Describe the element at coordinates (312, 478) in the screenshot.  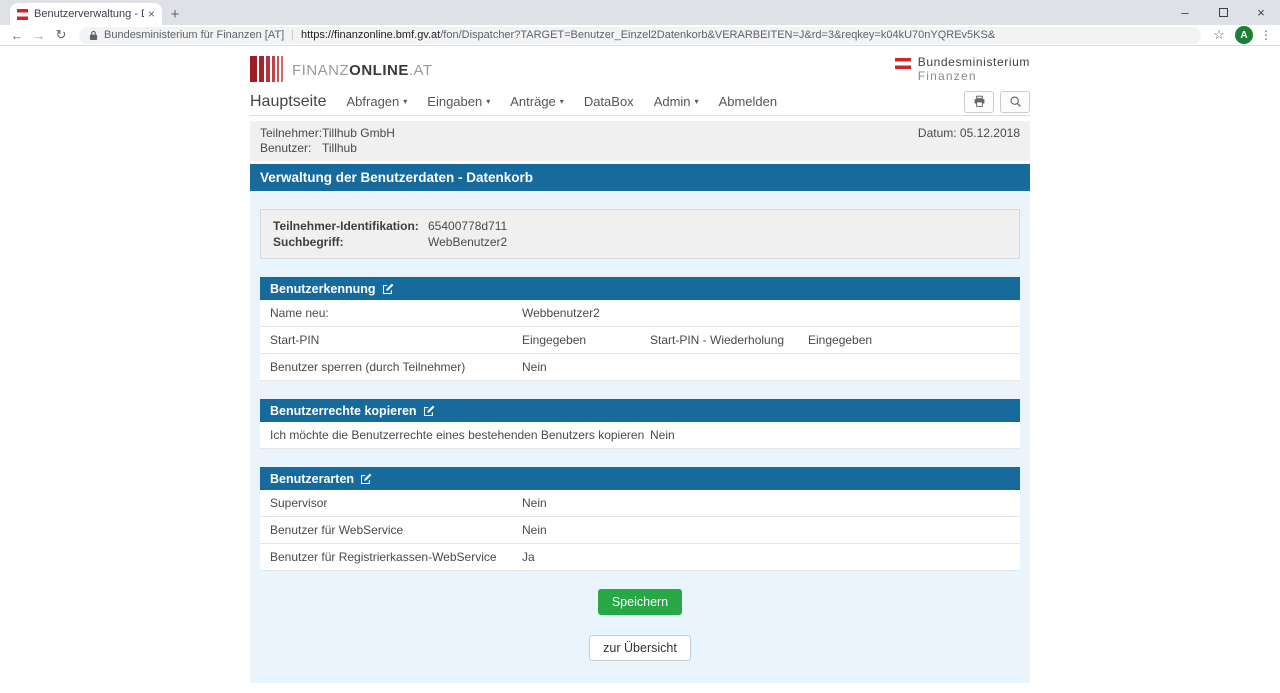
I see `section-title: Benutzerarten` at that location.